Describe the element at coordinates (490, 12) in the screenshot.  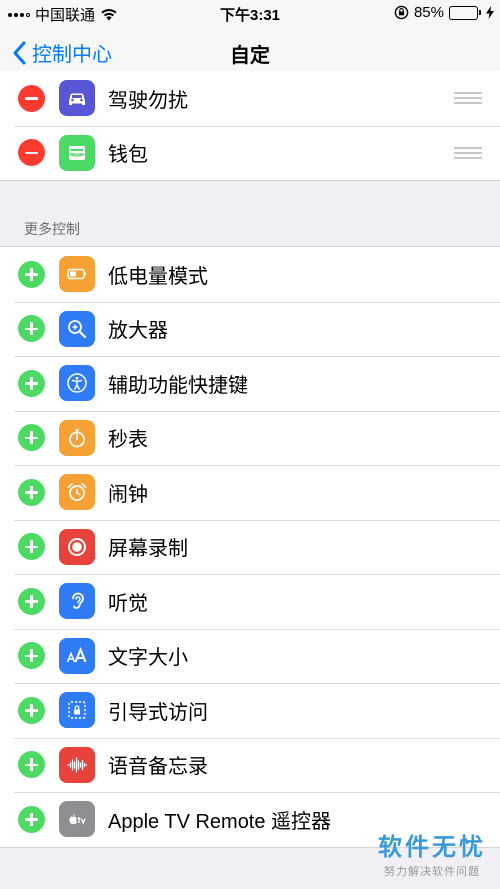
I see `charging-icon` at that location.